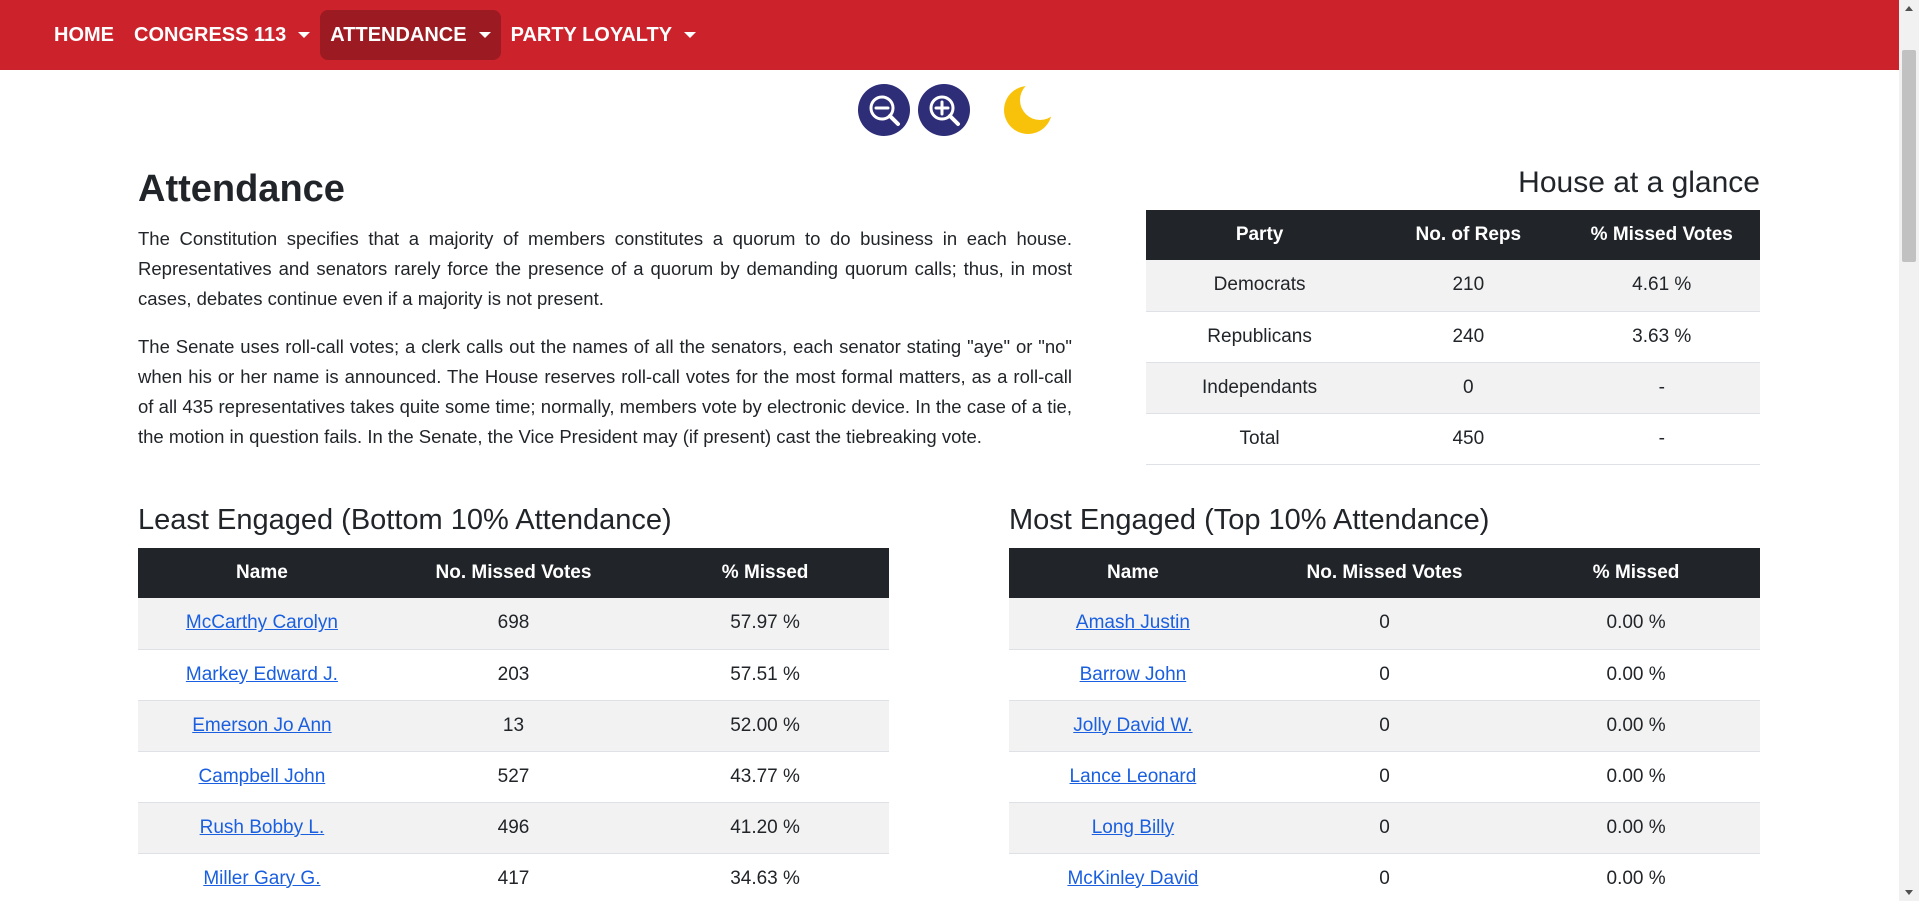 The image size is (1919, 901). I want to click on missed-pct-cell: -, so click(1661, 388).